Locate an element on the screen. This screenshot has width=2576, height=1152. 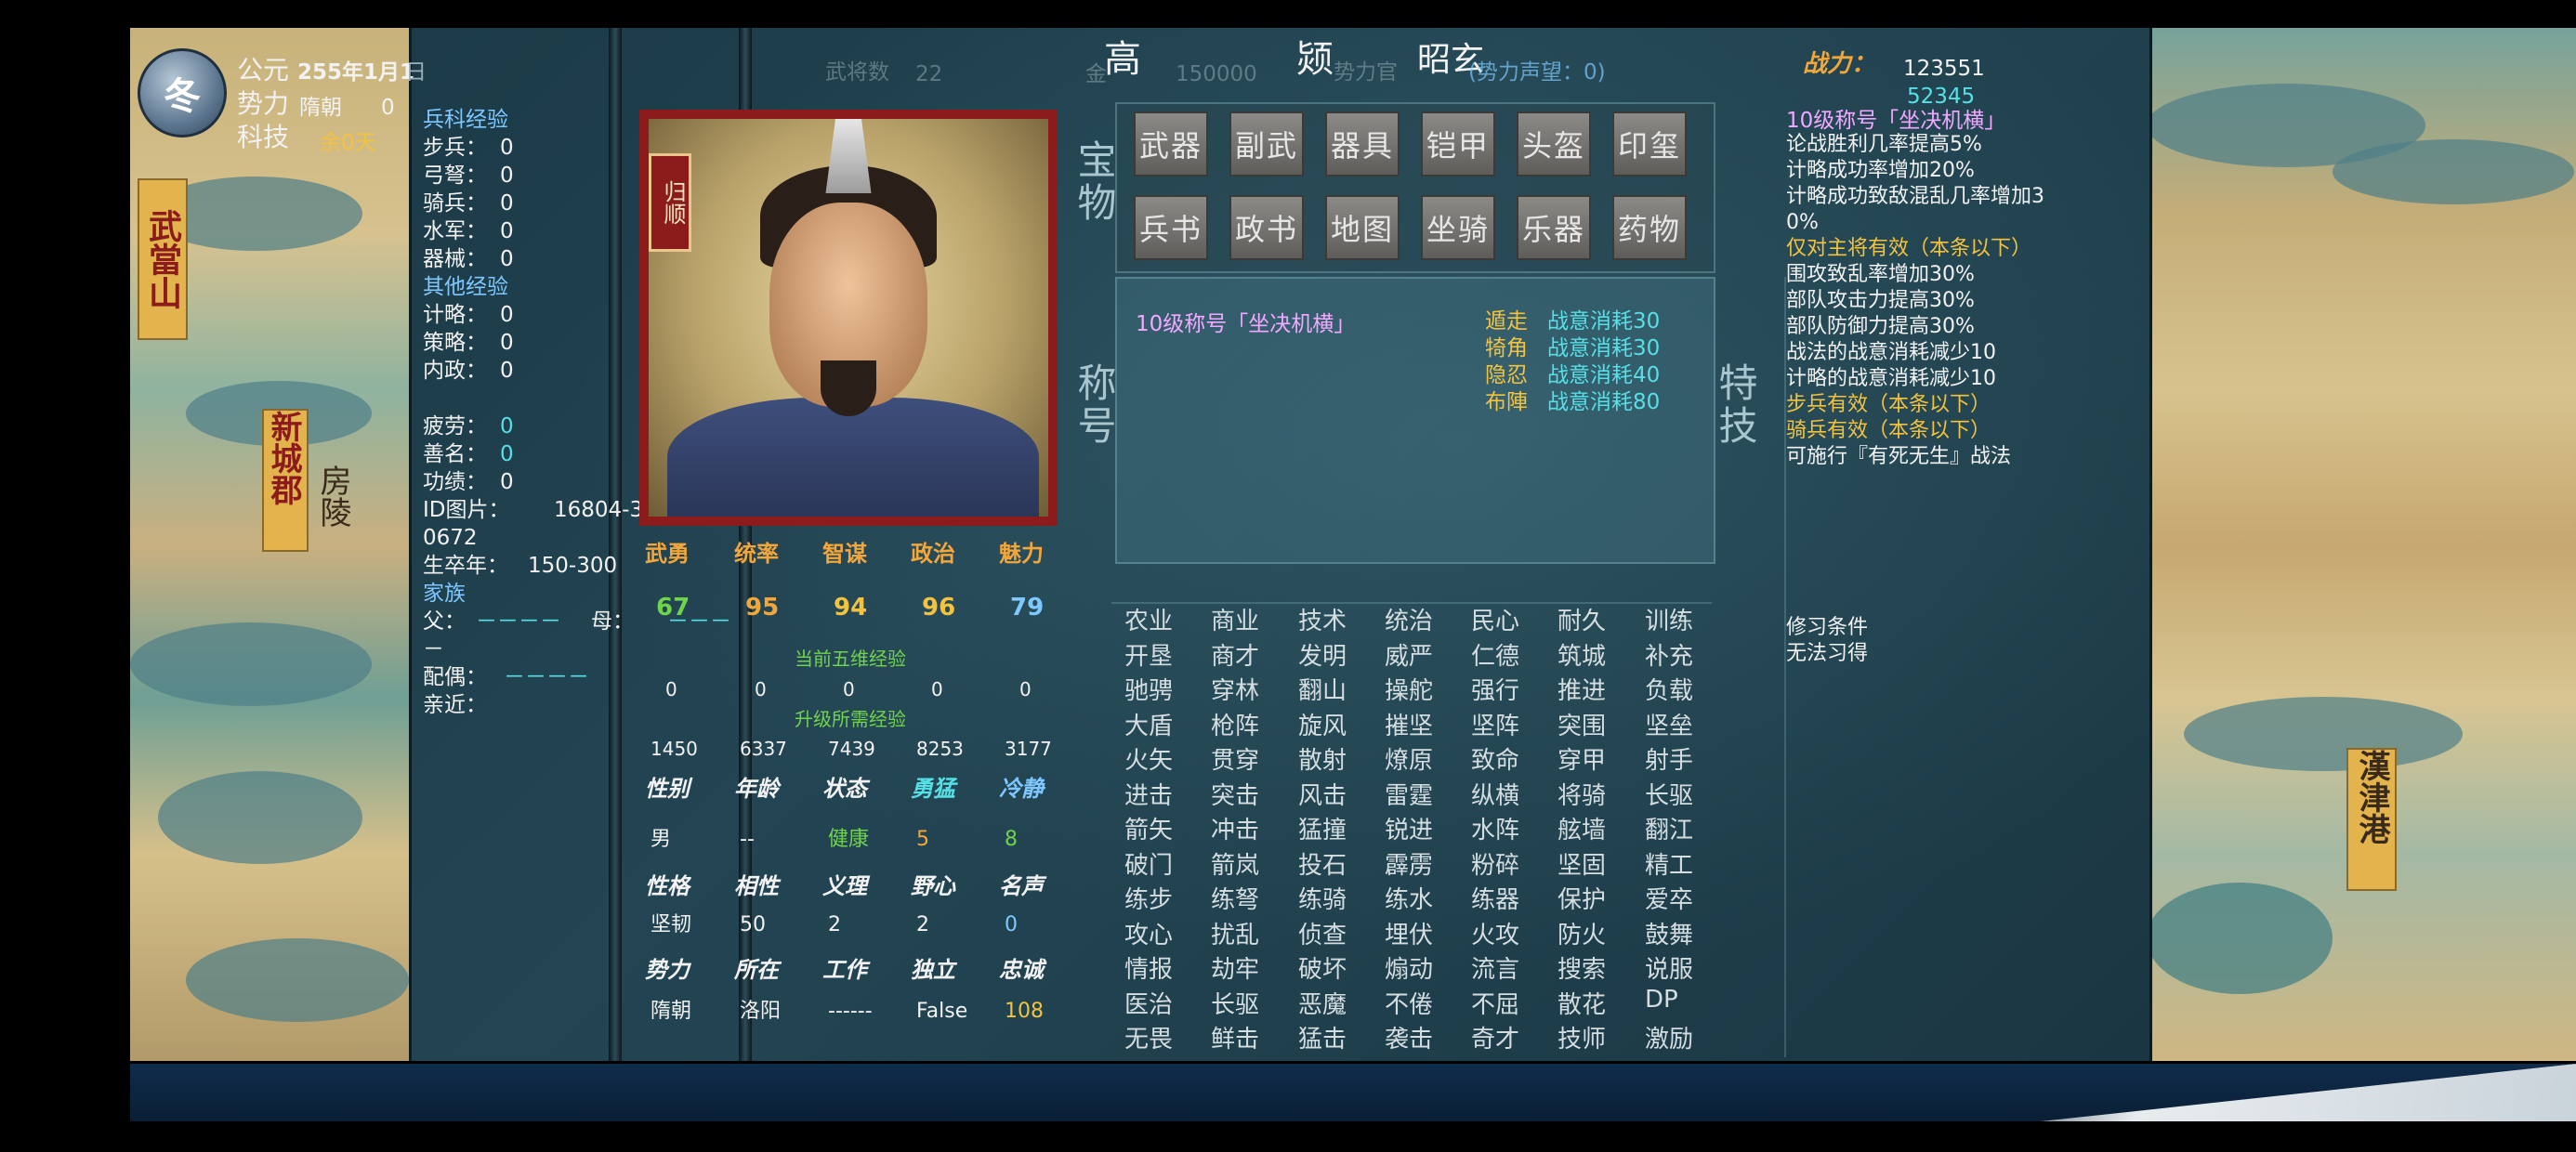
skill-item: 煽动 is located at coordinates (1409, 967).